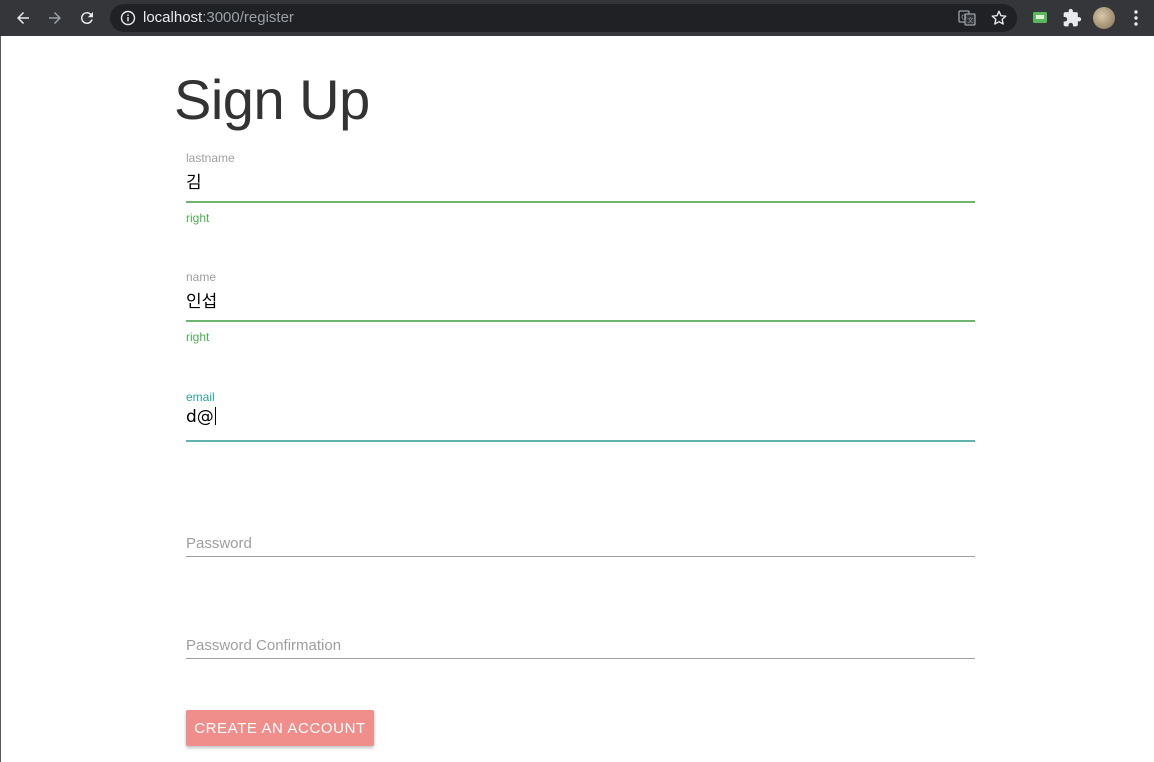 The width and height of the screenshot is (1154, 762). Describe the element at coordinates (23, 18) in the screenshot. I see `back-icon` at that location.